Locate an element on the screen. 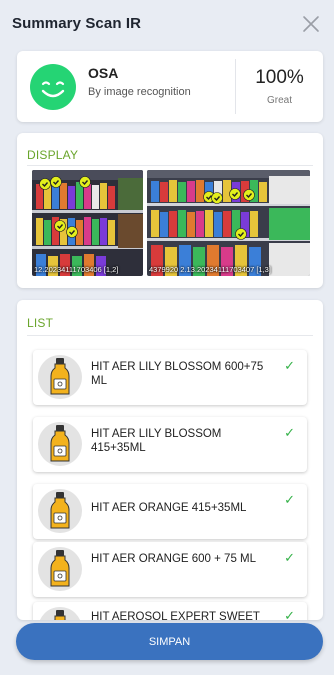  osa-percent: 100% is located at coordinates (279, 77).